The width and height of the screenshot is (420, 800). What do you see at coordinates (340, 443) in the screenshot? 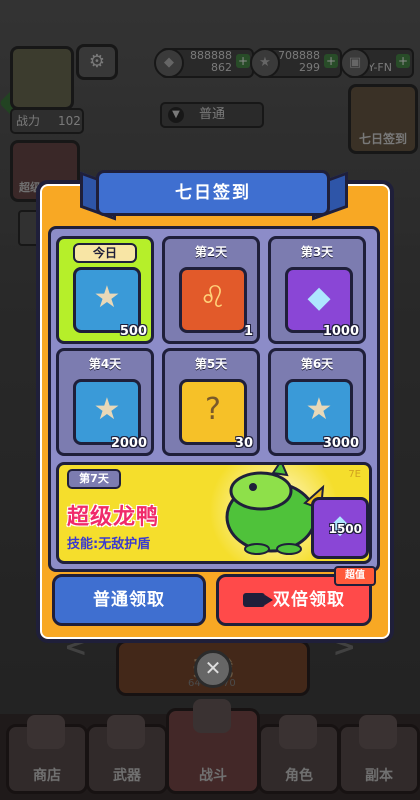
I see `reward-qty: 3000` at bounding box center [340, 443].